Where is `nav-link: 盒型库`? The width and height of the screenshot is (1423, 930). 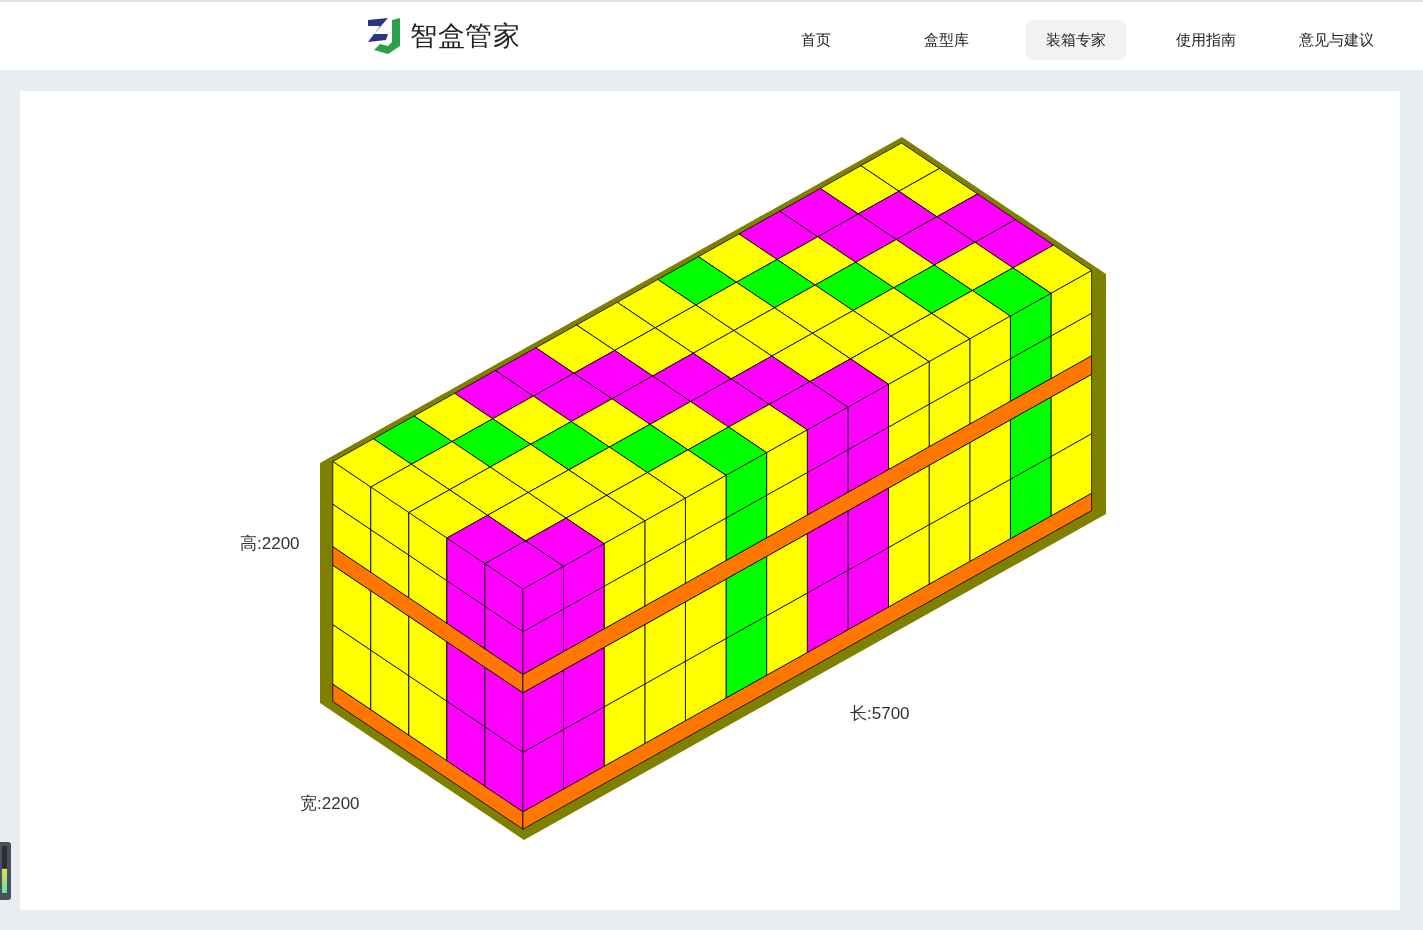
nav-link: 盒型库 is located at coordinates (946, 40).